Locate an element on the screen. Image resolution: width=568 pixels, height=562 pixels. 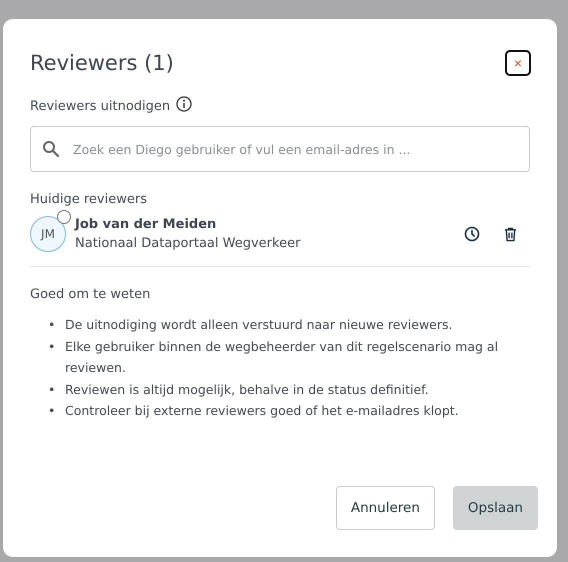
dialog-title: Reviewers (1) is located at coordinates (102, 63).